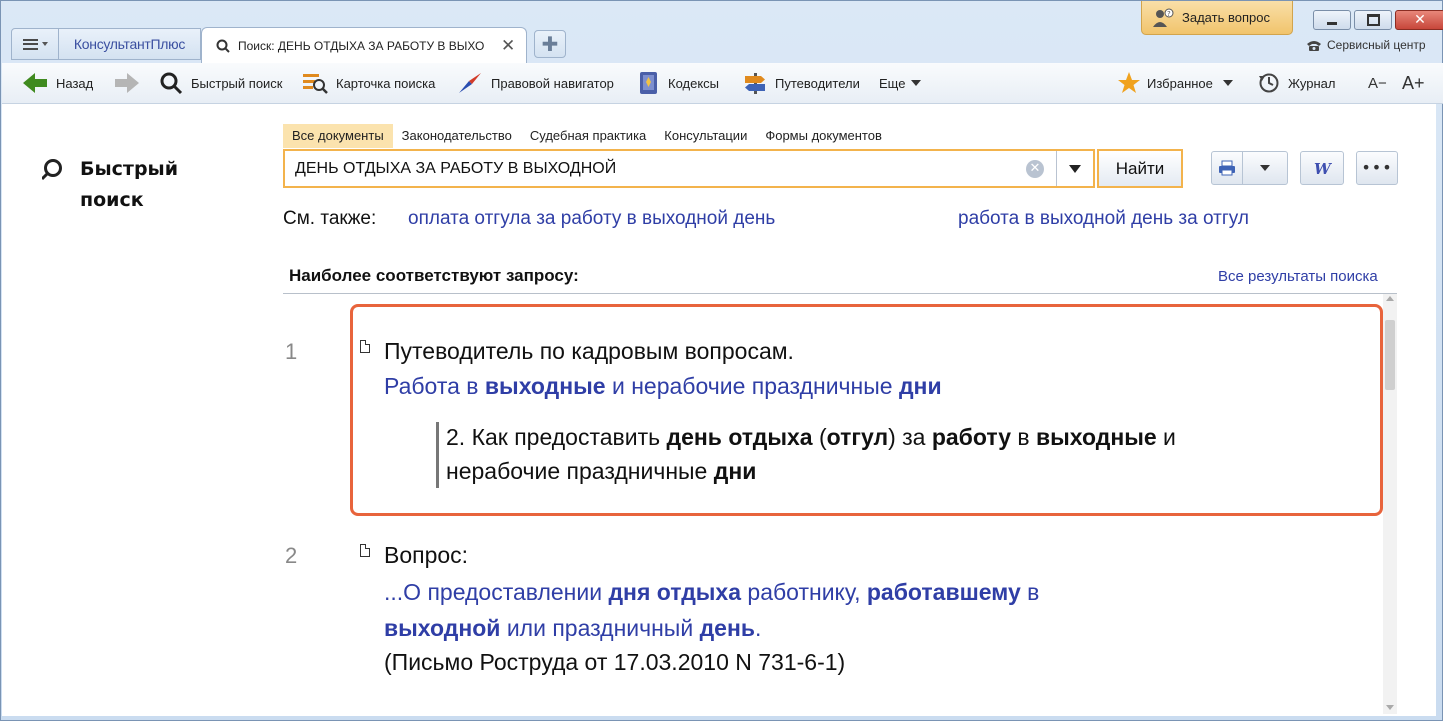  Describe the element at coordinates (550, 44) in the screenshot. I see `new-tab-button: ✚` at that location.